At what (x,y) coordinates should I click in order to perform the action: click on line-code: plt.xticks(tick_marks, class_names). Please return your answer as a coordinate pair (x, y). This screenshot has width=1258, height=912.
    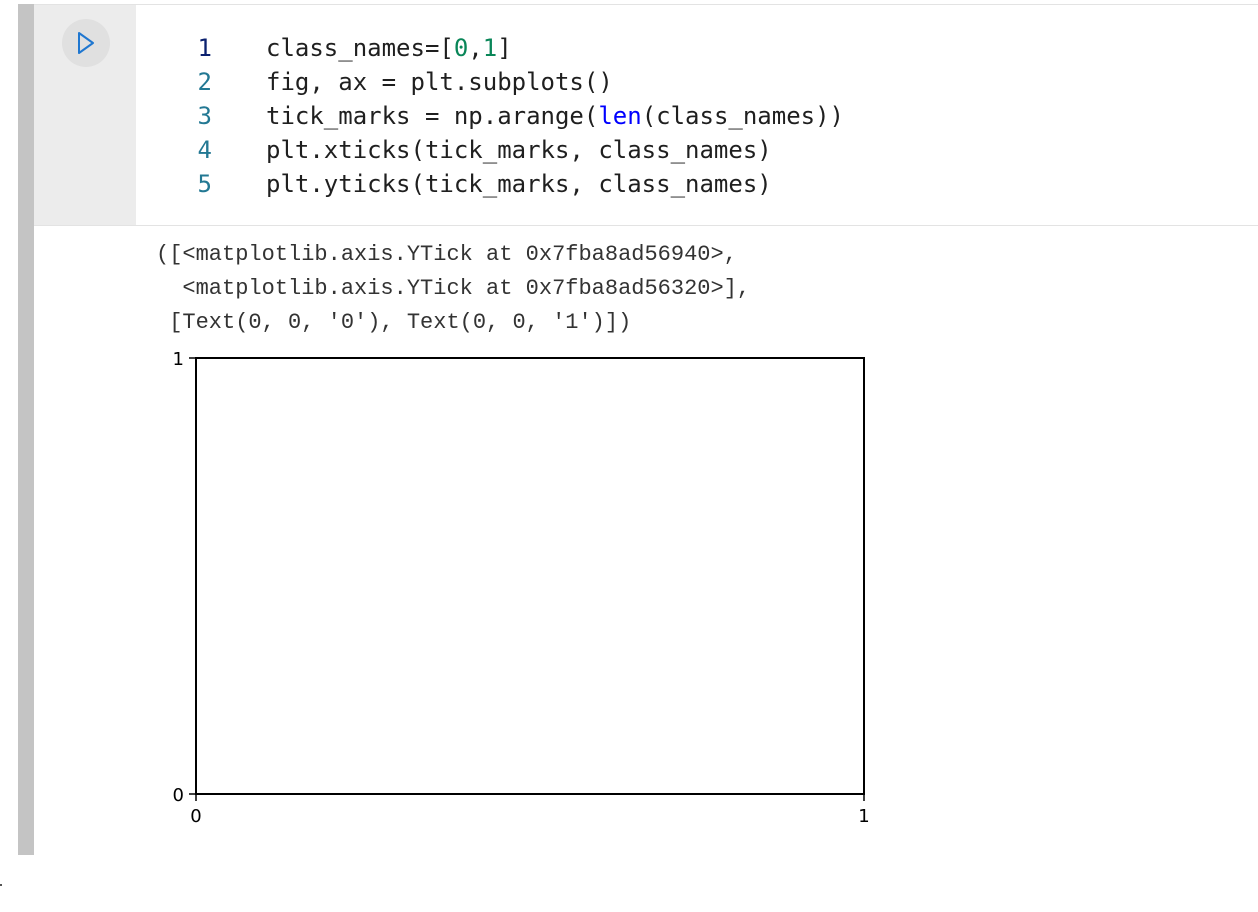
    Looking at the image, I should click on (519, 150).